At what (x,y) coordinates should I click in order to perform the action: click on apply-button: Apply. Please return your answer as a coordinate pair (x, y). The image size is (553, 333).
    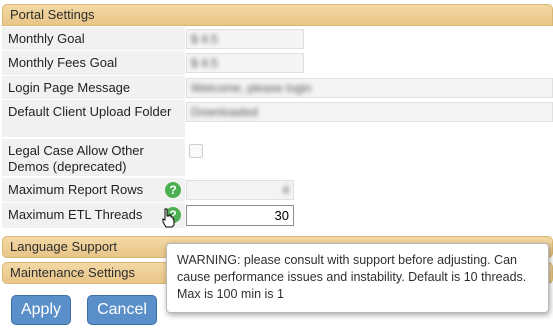
    Looking at the image, I should click on (41, 310).